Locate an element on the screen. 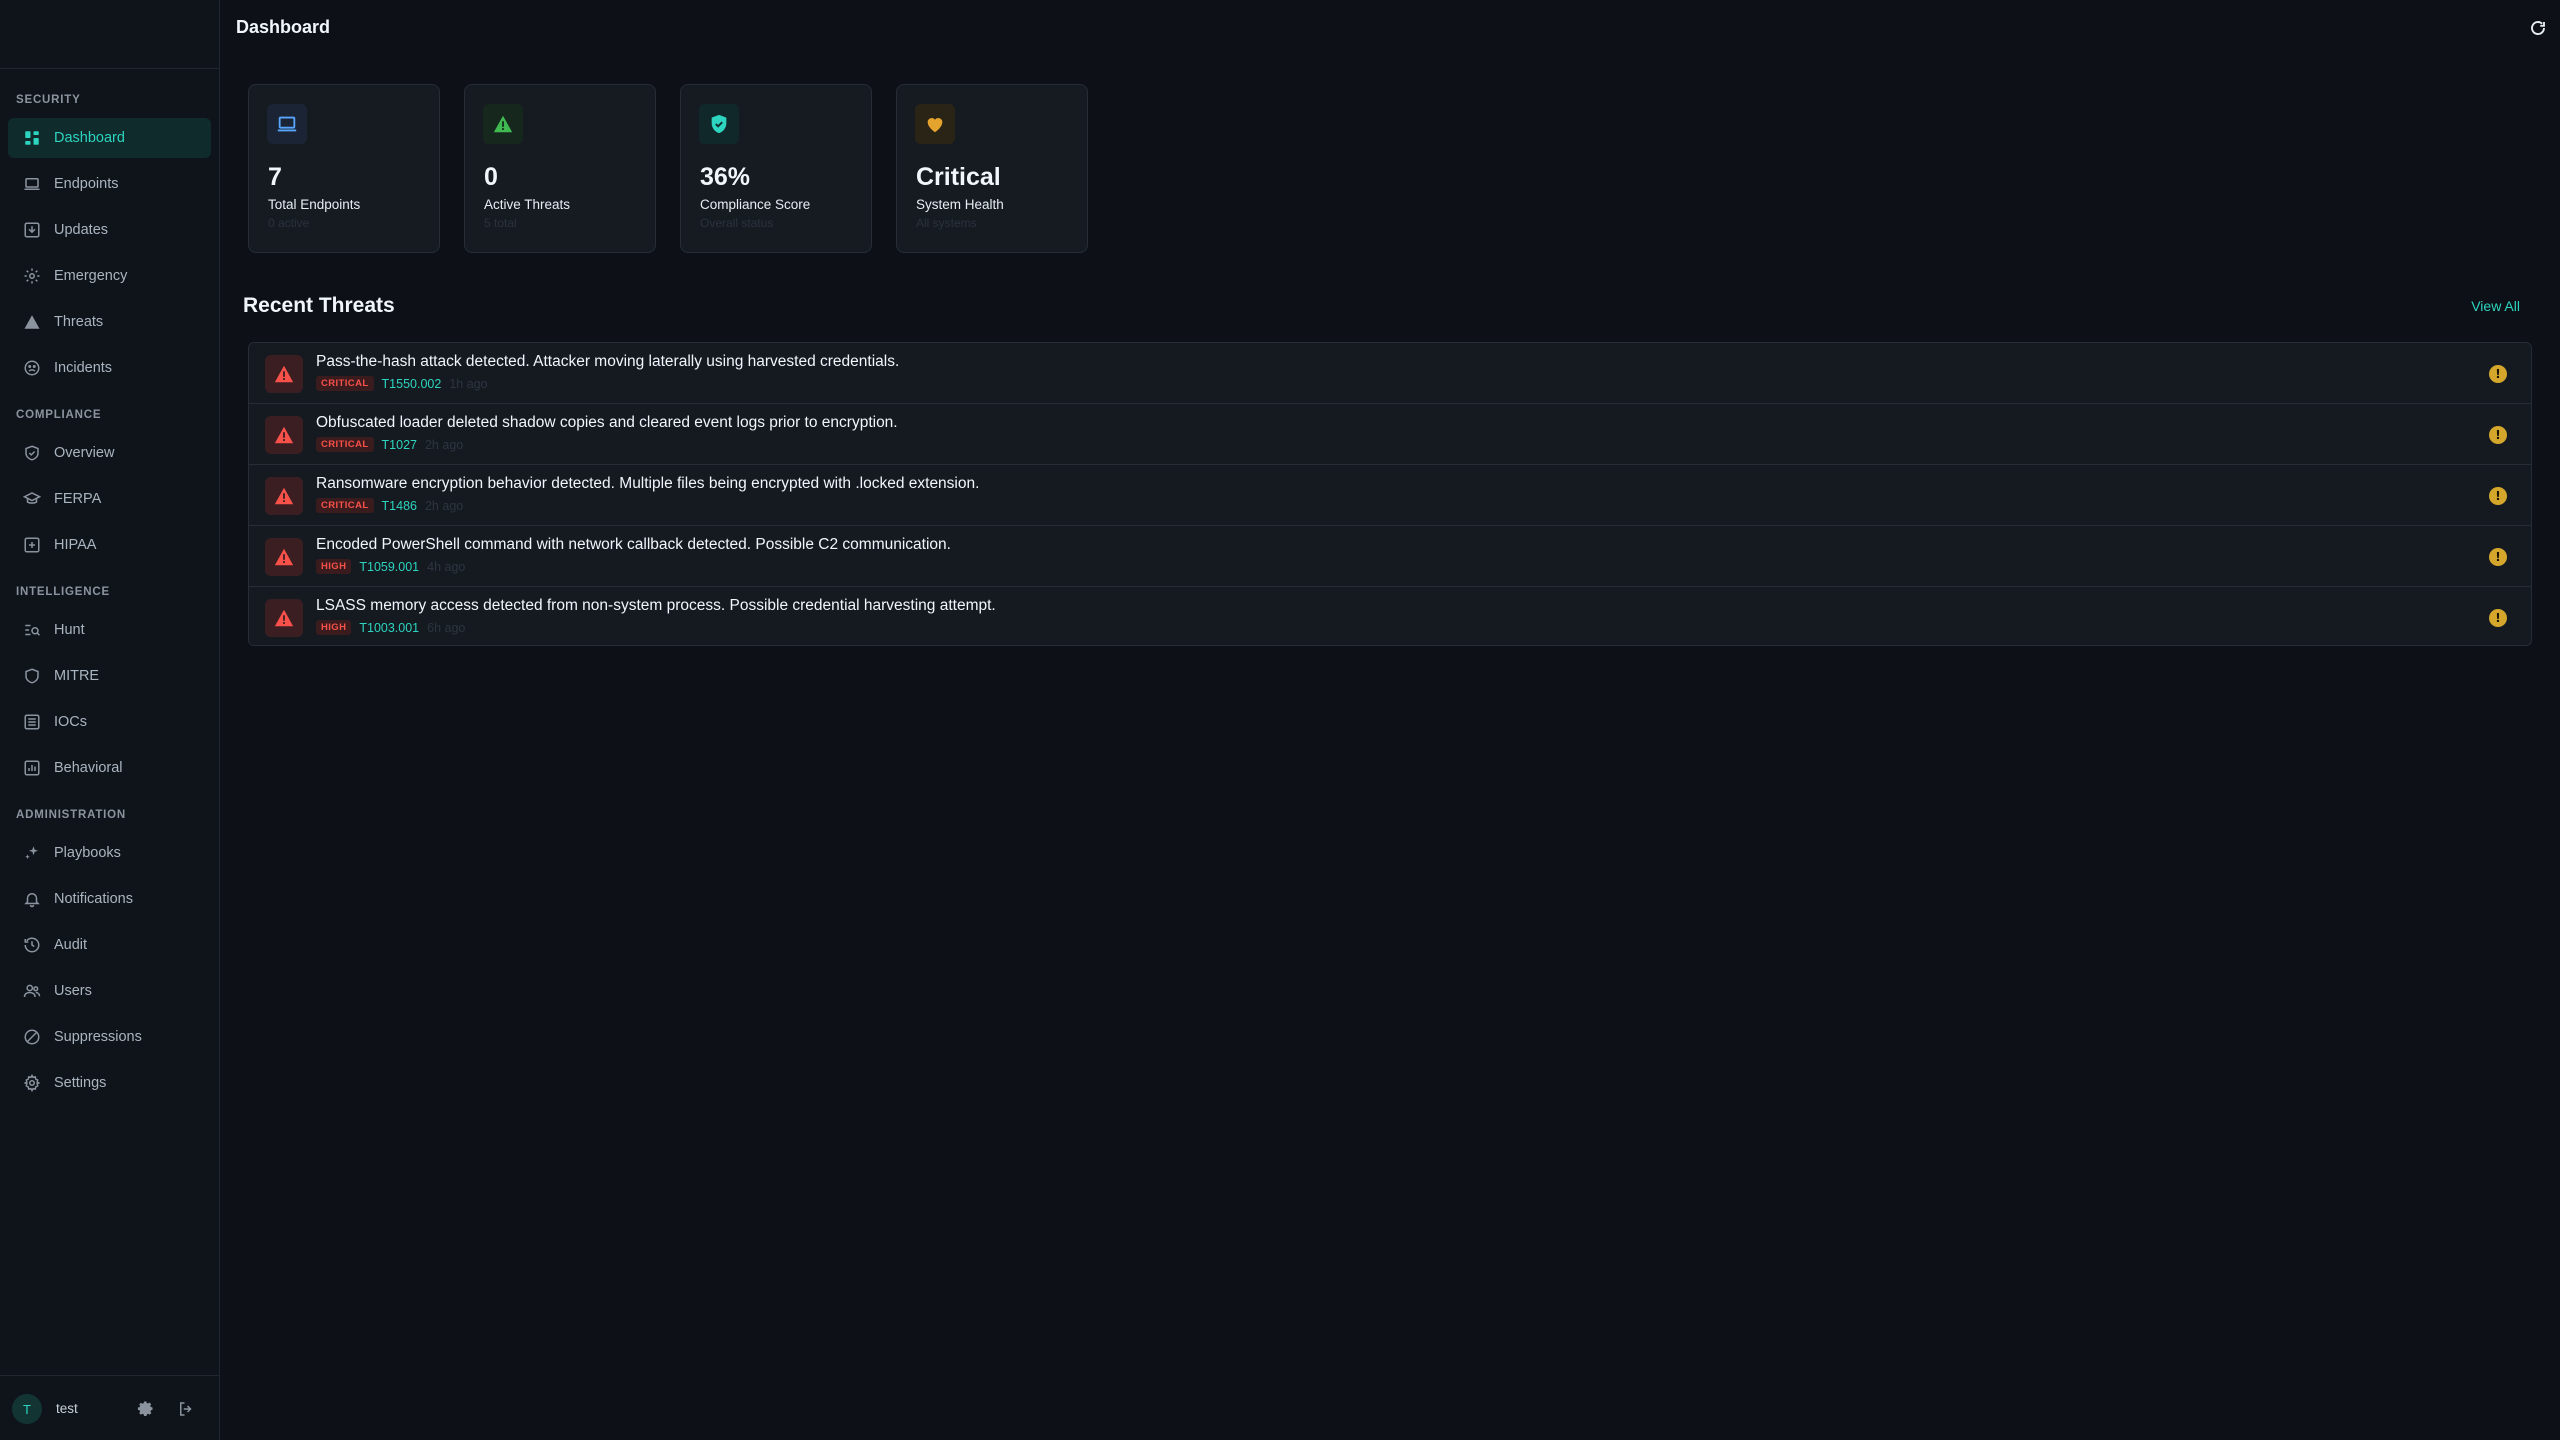  sidebar-item-label: IOCs is located at coordinates (71, 722).